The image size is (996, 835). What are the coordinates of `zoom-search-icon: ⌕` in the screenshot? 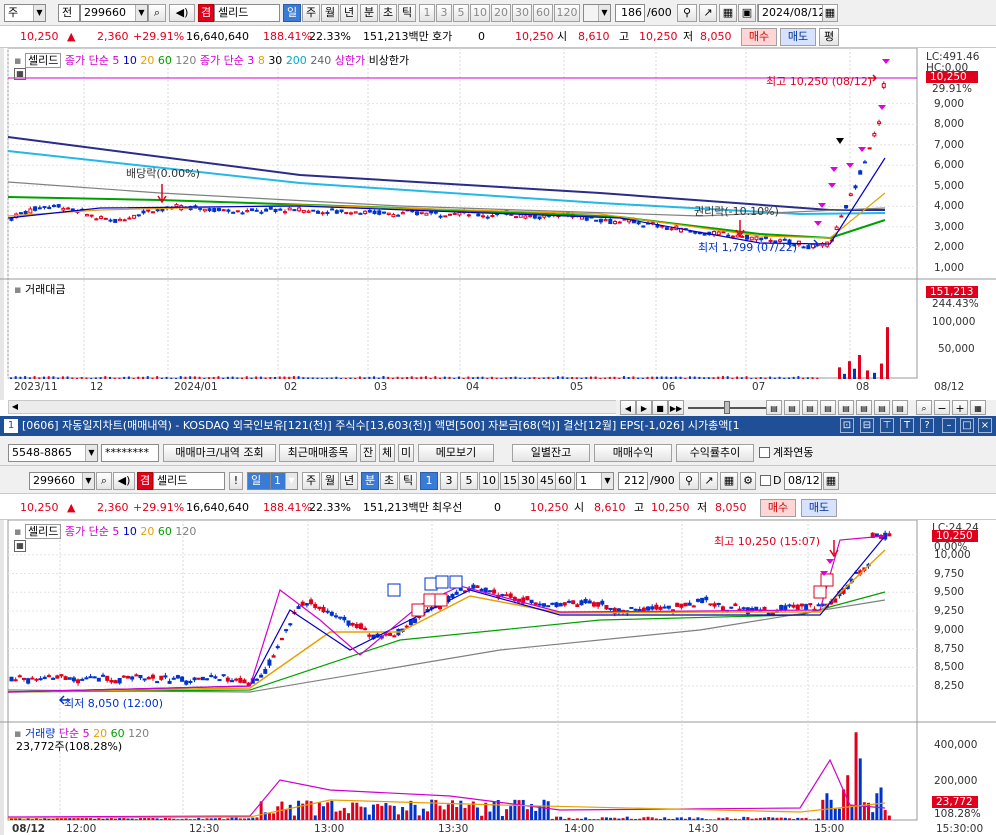 It's located at (924, 407).